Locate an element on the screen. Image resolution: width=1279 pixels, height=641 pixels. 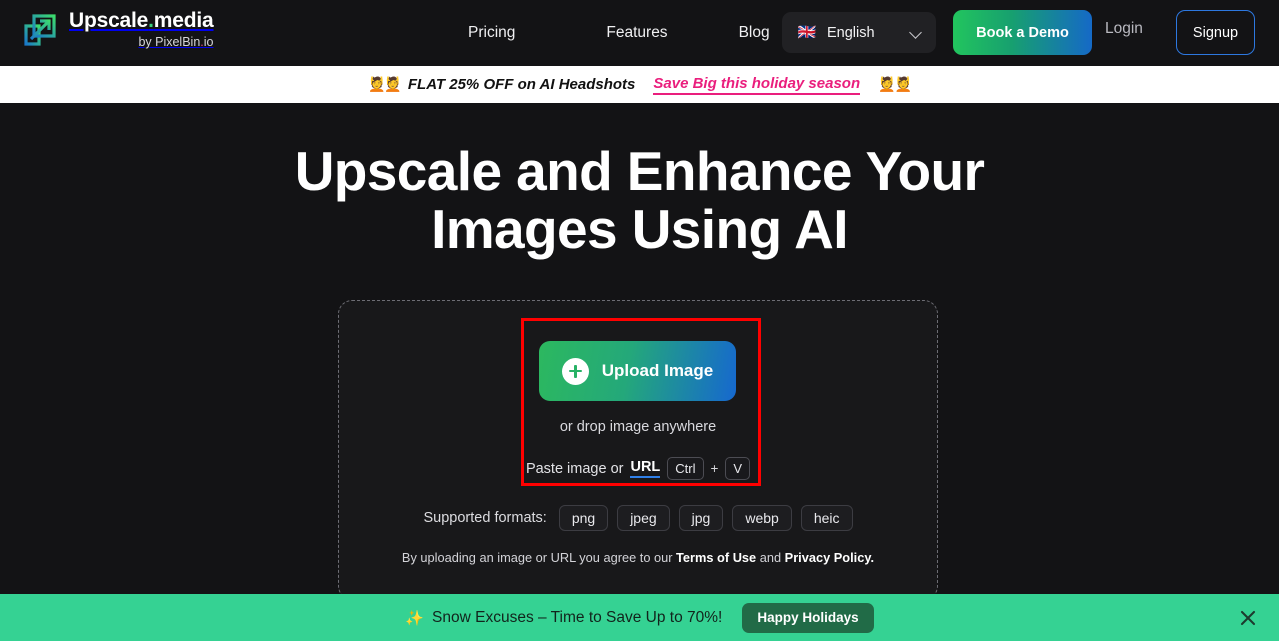
format-pill-jpeg: jpeg is located at coordinates (643, 518).